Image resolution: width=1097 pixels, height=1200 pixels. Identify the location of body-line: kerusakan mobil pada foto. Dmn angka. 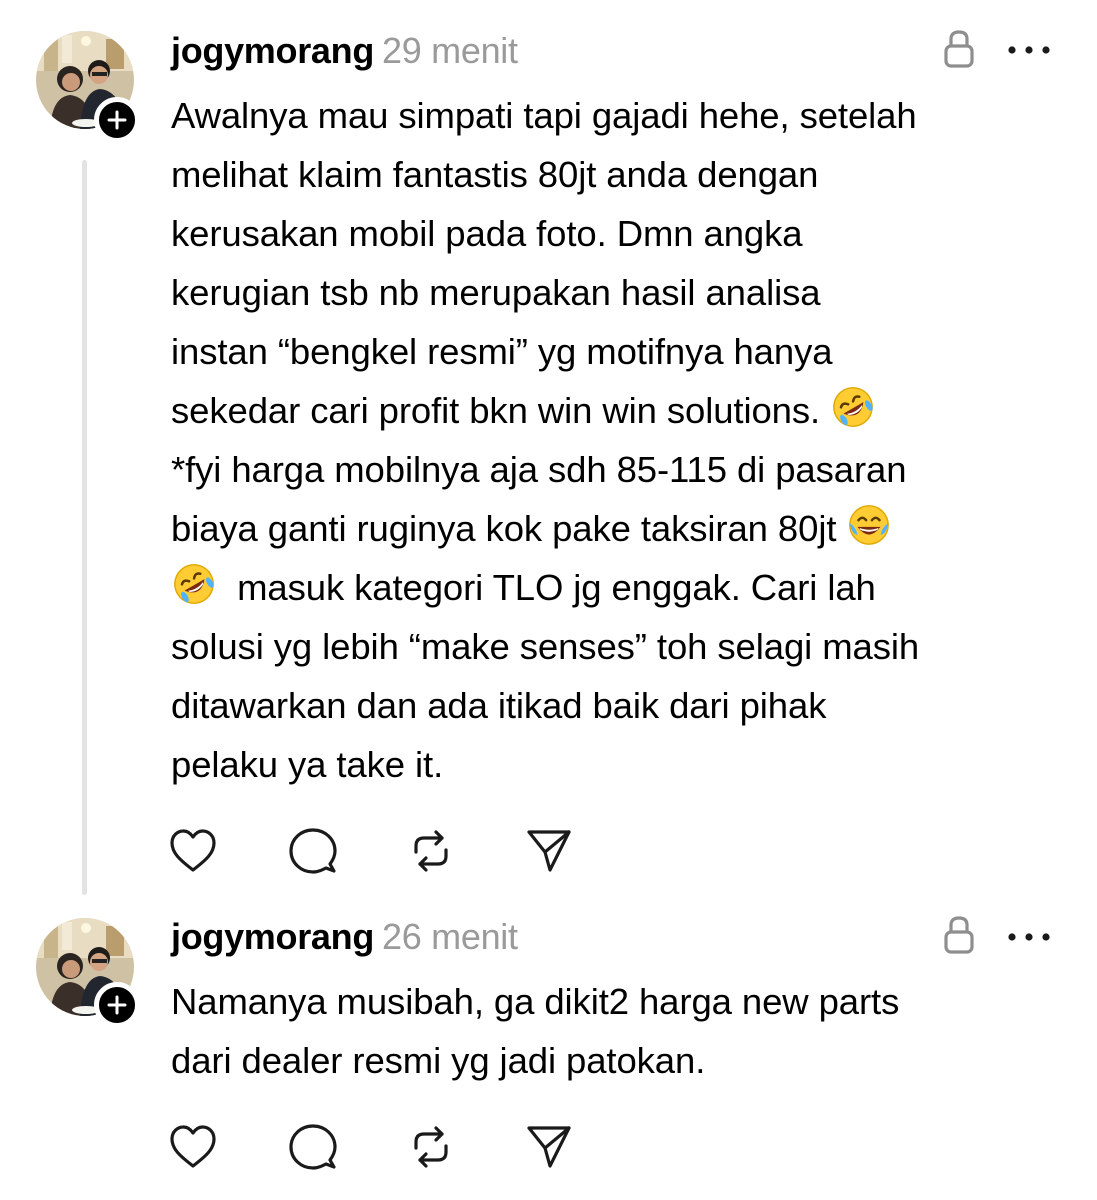
(487, 233).